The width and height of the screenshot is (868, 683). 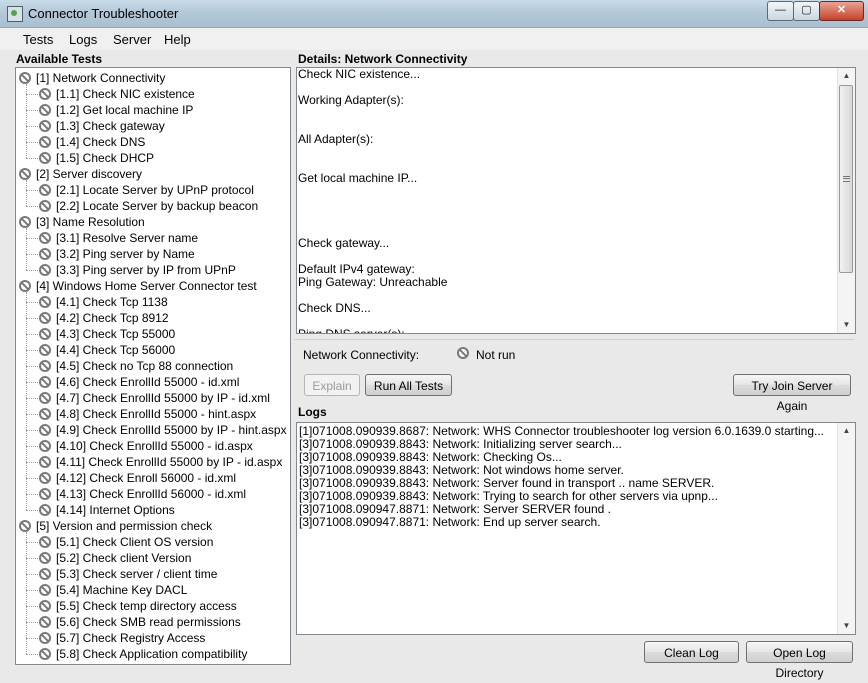 I want to click on tree-test-item: [4.13] Check EnrollId 56000 - id.xml, so click(x=142, y=494).